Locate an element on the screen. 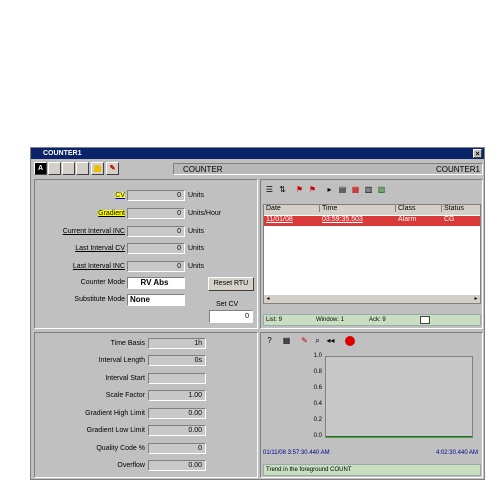 The width and height of the screenshot is (500, 500). auto-button: A is located at coordinates (40, 168).